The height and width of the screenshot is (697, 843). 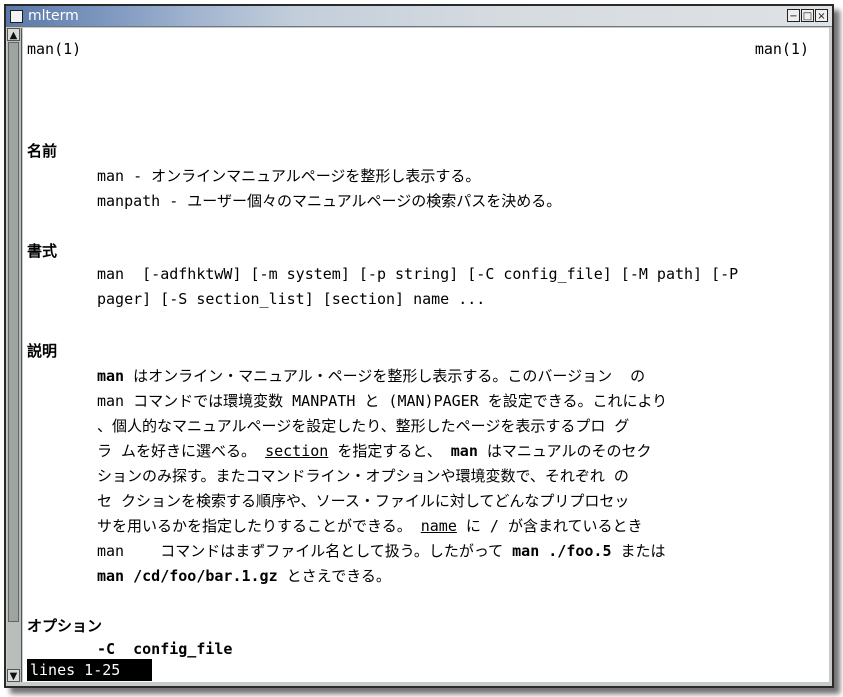 What do you see at coordinates (165, 649) in the screenshot?
I see `option-config-file: -C config_file` at bounding box center [165, 649].